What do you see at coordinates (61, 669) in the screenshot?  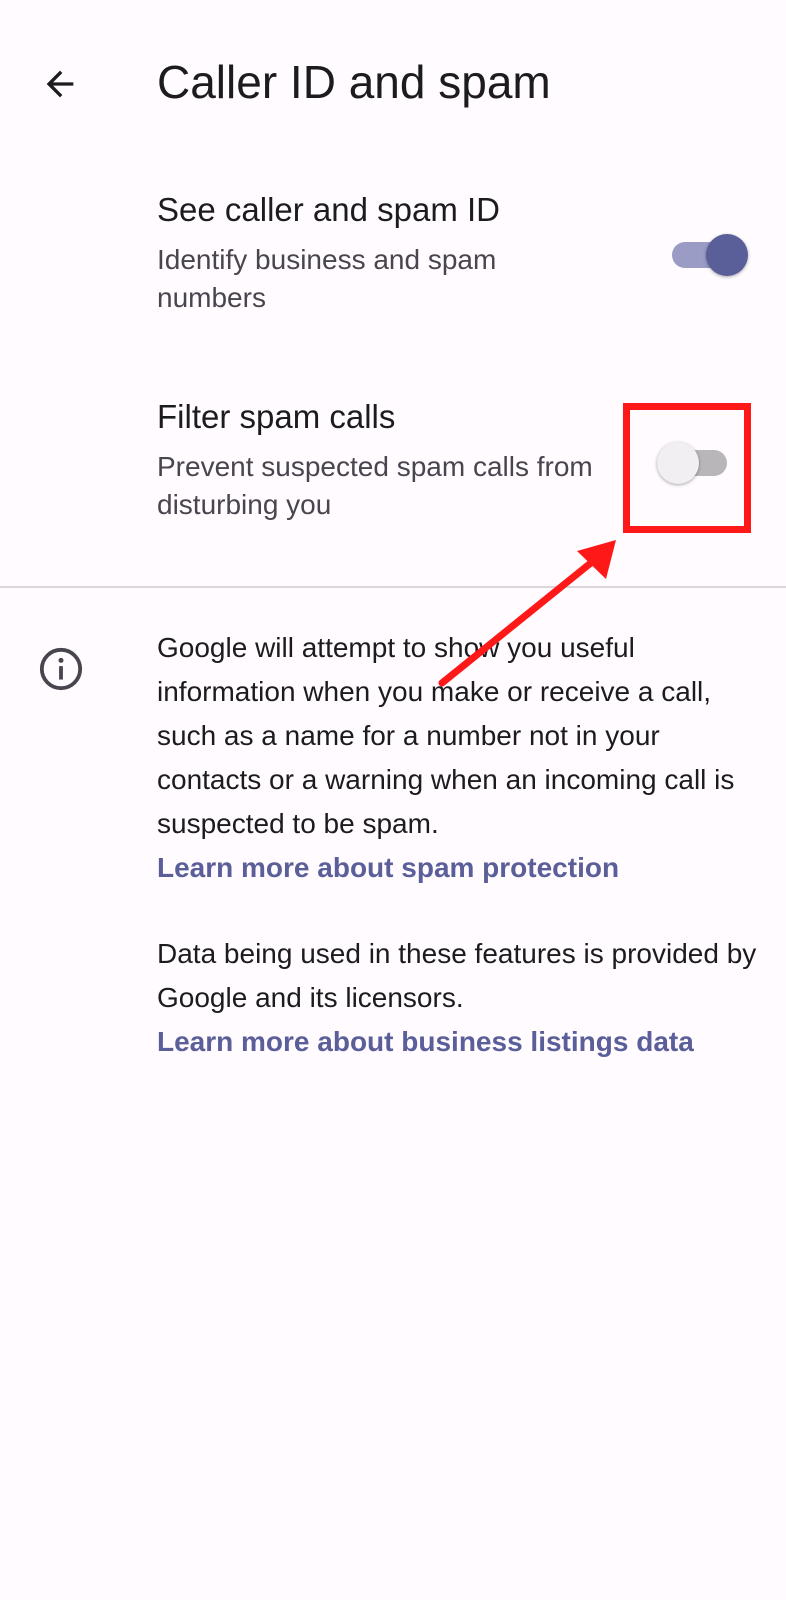 I see `info-icon` at bounding box center [61, 669].